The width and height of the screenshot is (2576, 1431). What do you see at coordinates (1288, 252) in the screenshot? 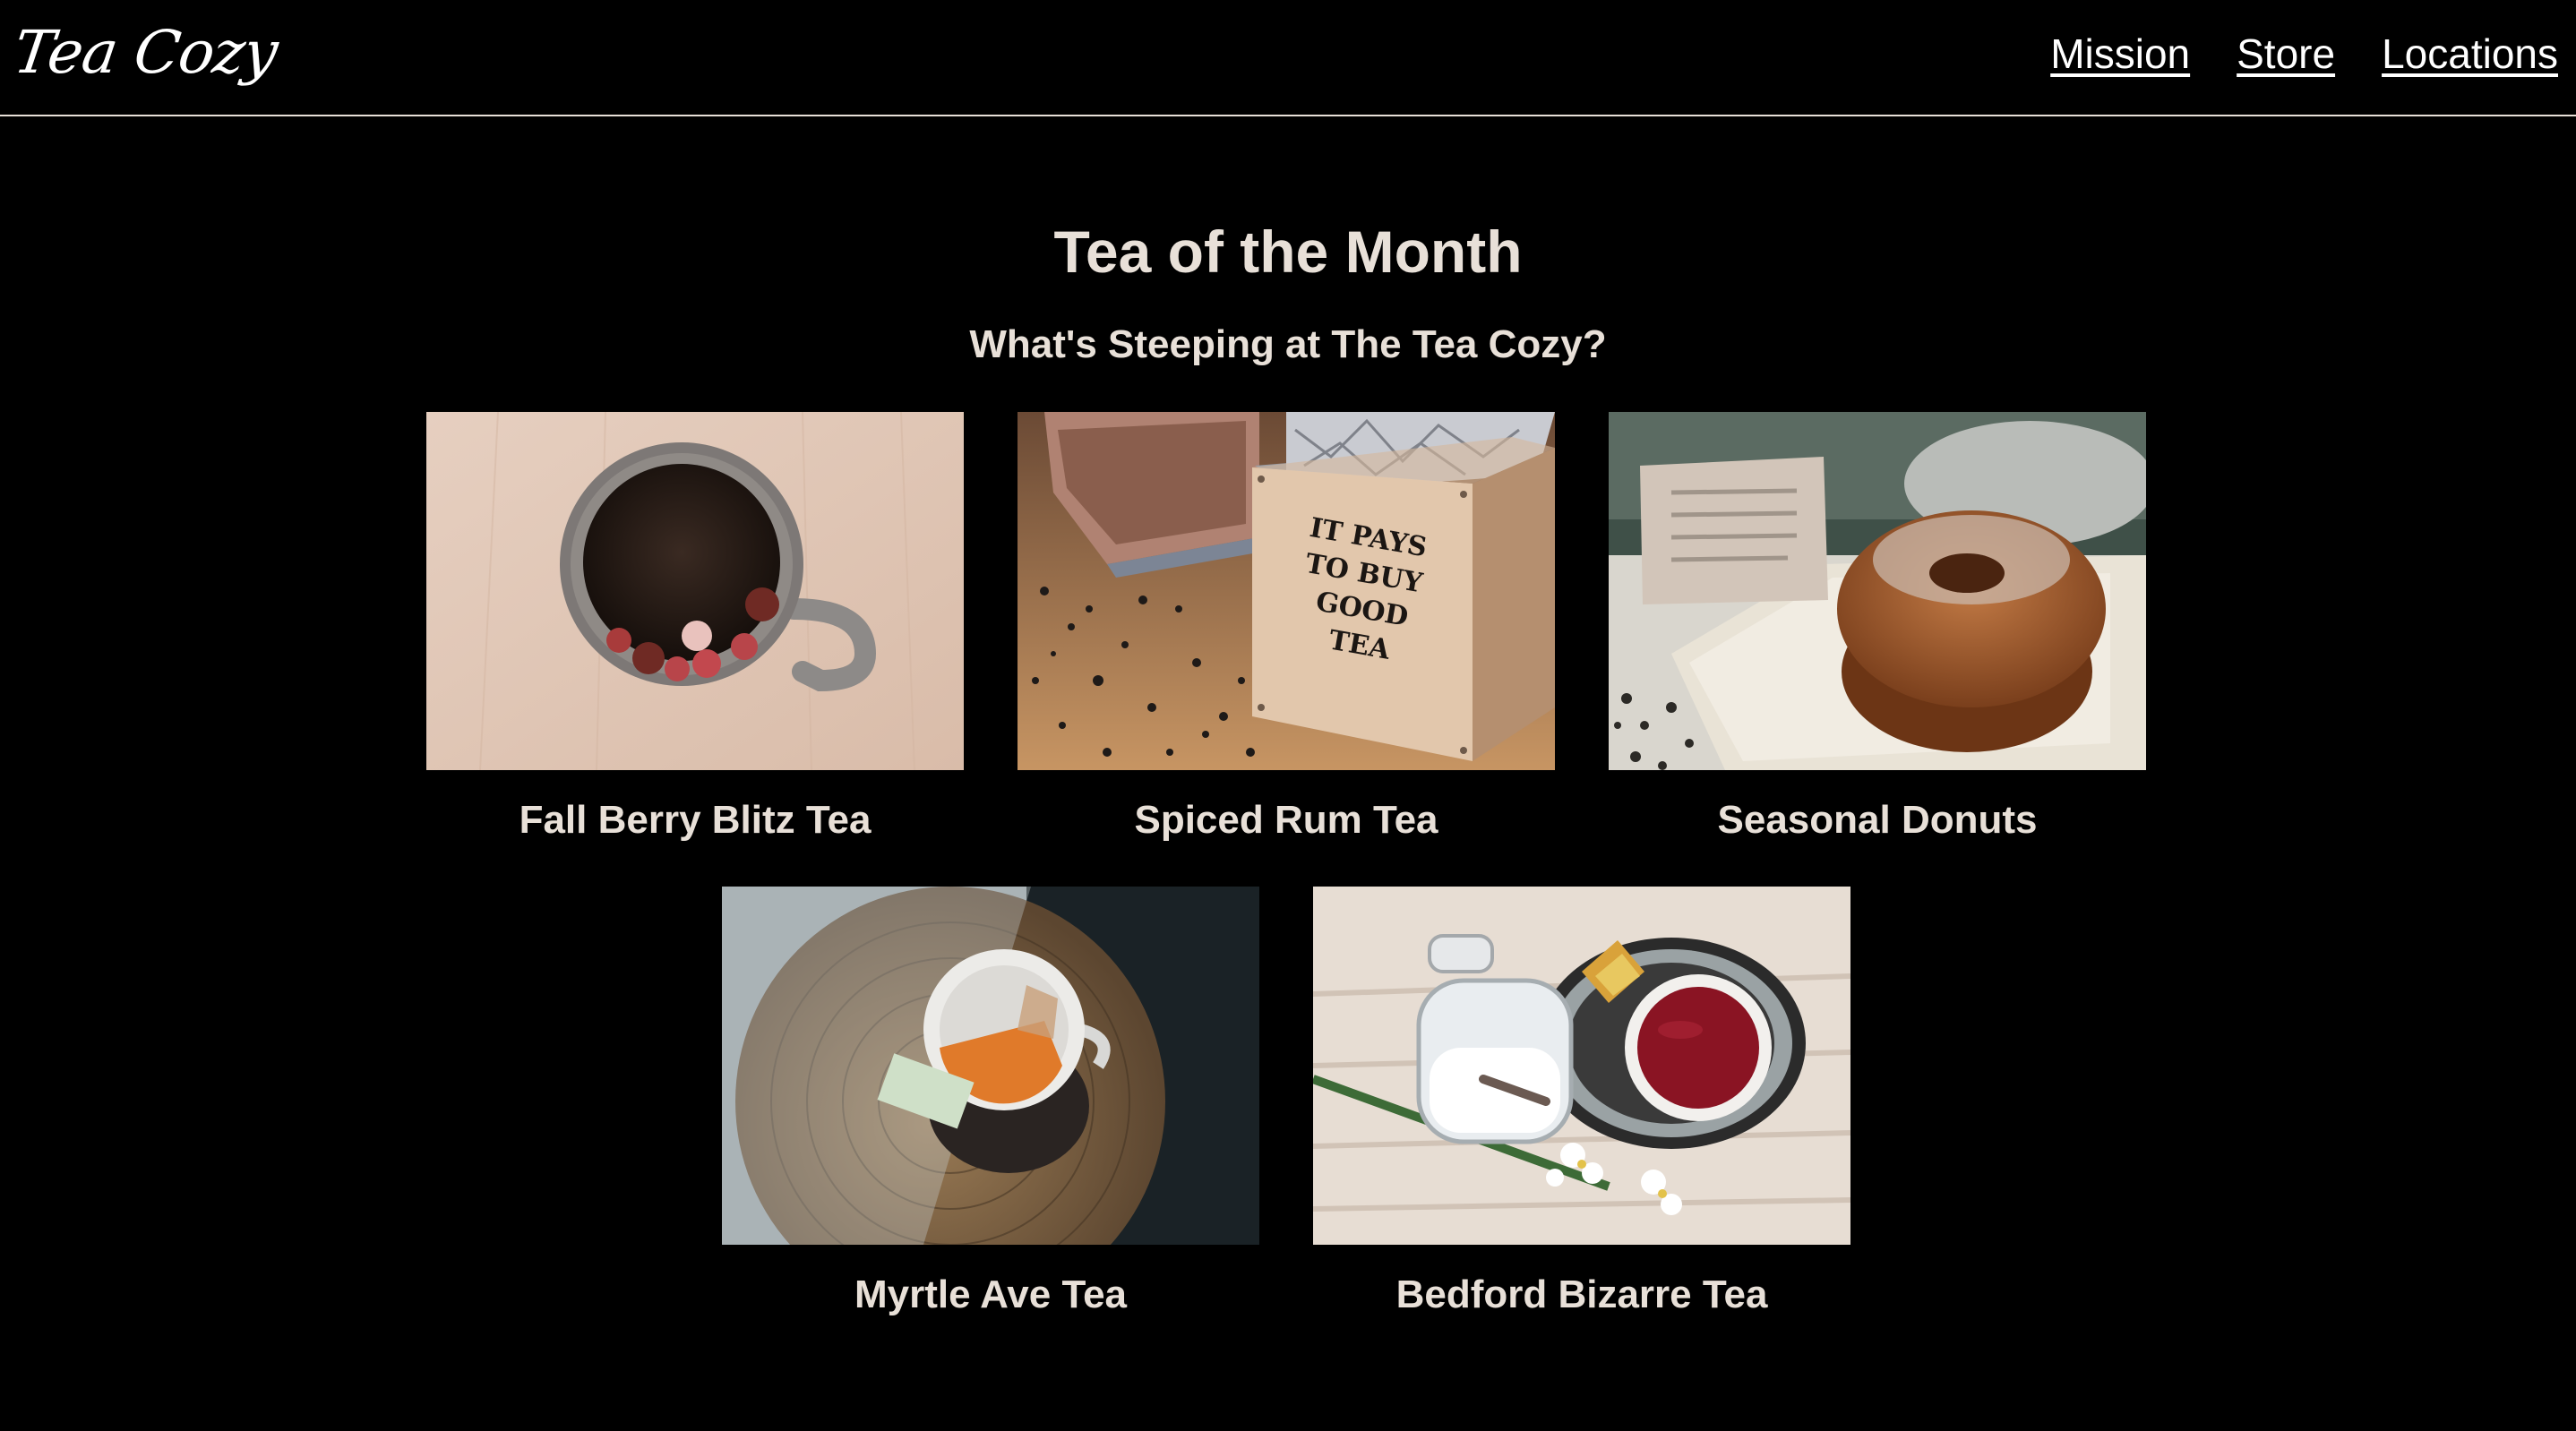
I see `page-title: Tea of the Month` at bounding box center [1288, 252].